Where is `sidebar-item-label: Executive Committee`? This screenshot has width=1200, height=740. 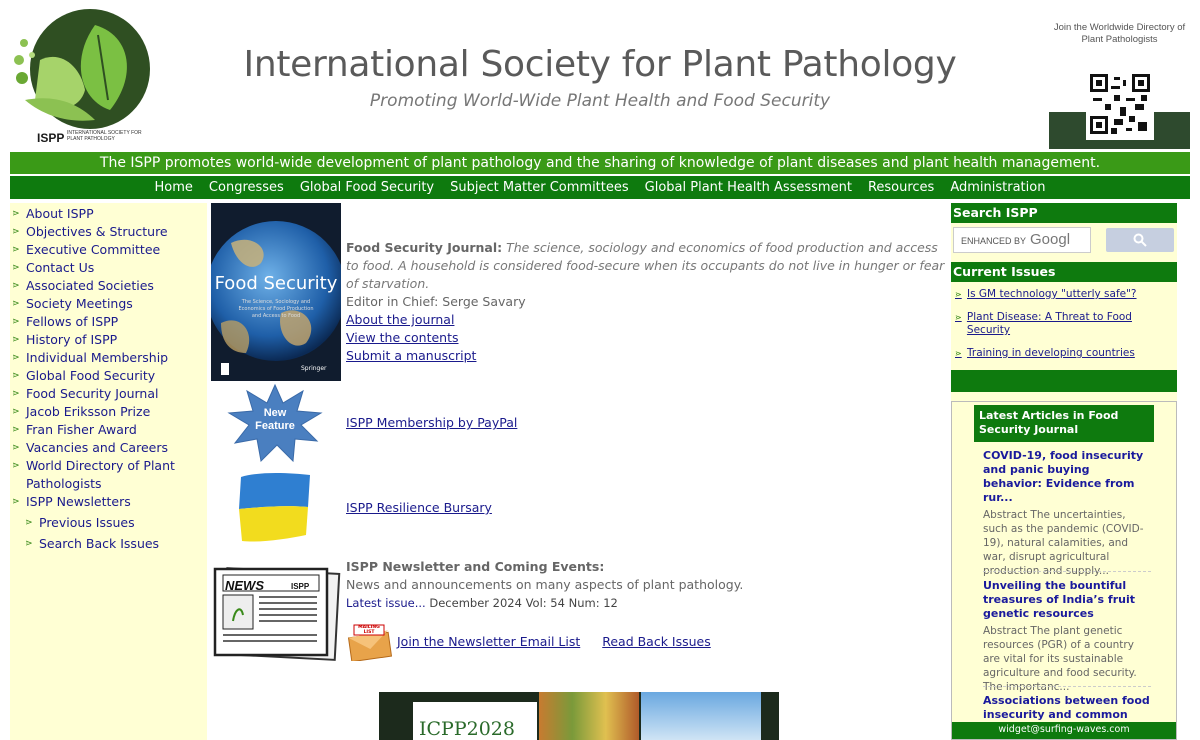 sidebar-item-label: Executive Committee is located at coordinates (93, 249).